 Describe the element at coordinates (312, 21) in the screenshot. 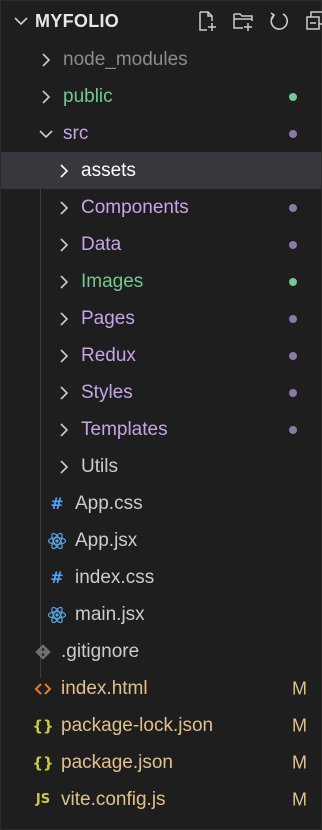

I see `collapse-all-icon` at that location.